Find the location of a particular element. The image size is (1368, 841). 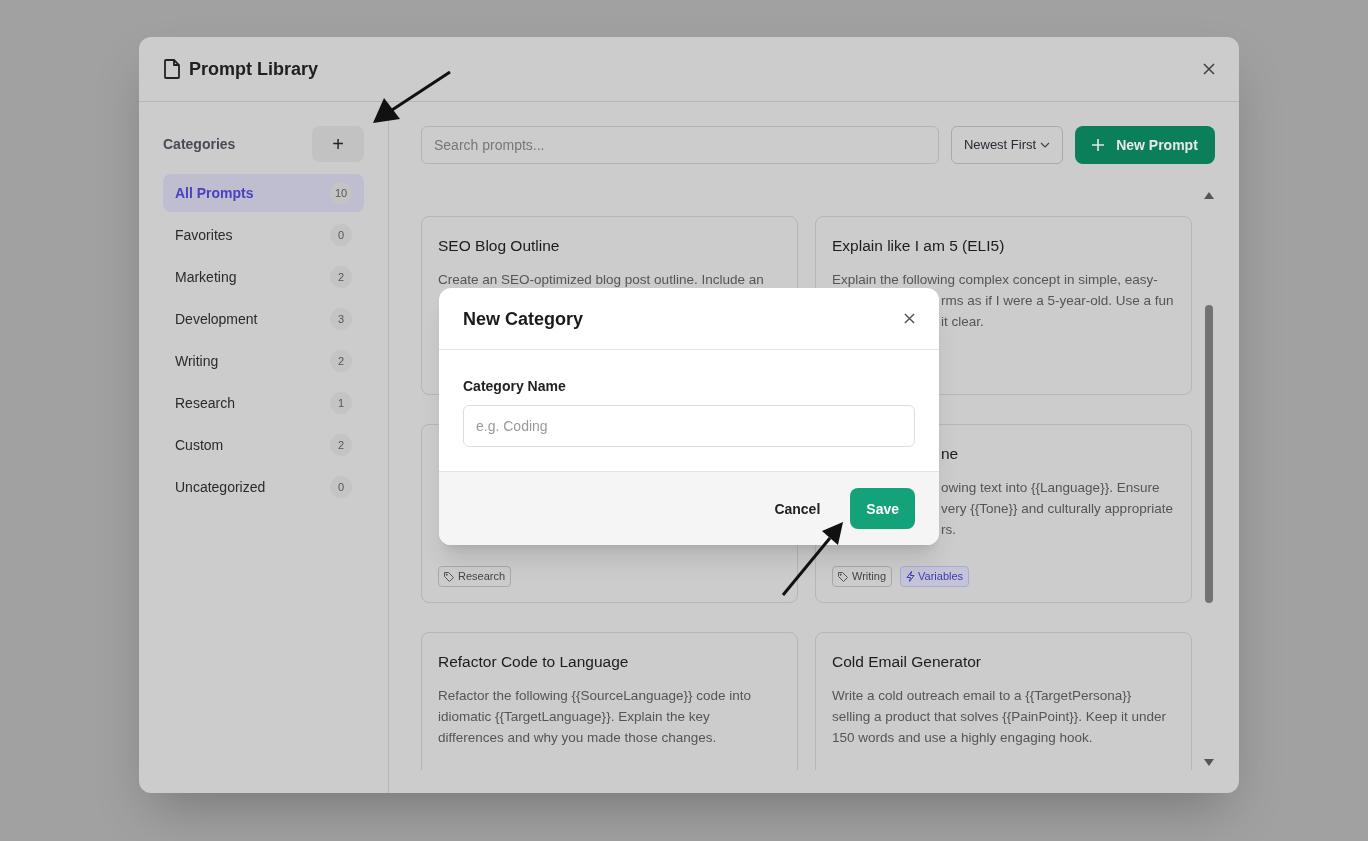

category-label: Custom is located at coordinates (199, 445).